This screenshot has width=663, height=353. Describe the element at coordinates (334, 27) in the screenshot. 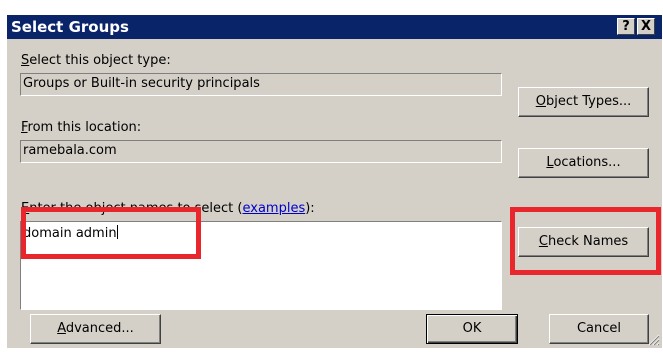

I see `title-bar: Select Groups ? X` at that location.